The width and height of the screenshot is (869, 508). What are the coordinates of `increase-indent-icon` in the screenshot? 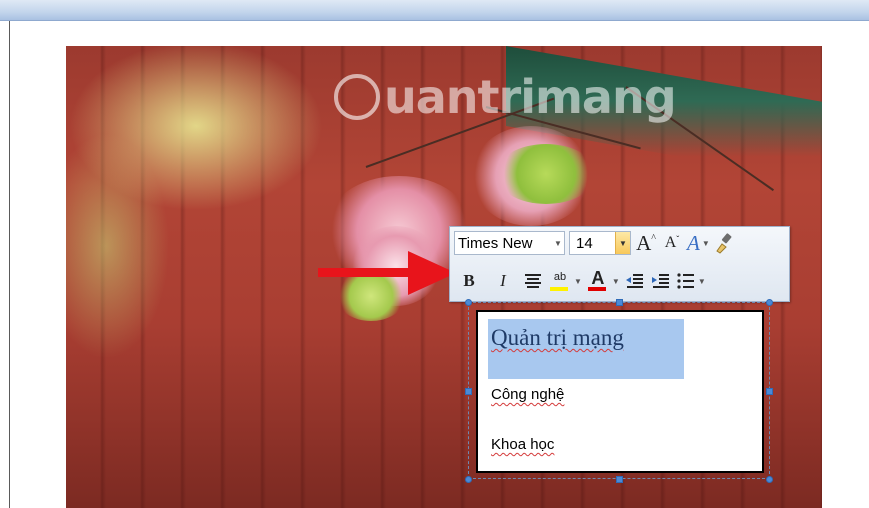 It's located at (660, 281).